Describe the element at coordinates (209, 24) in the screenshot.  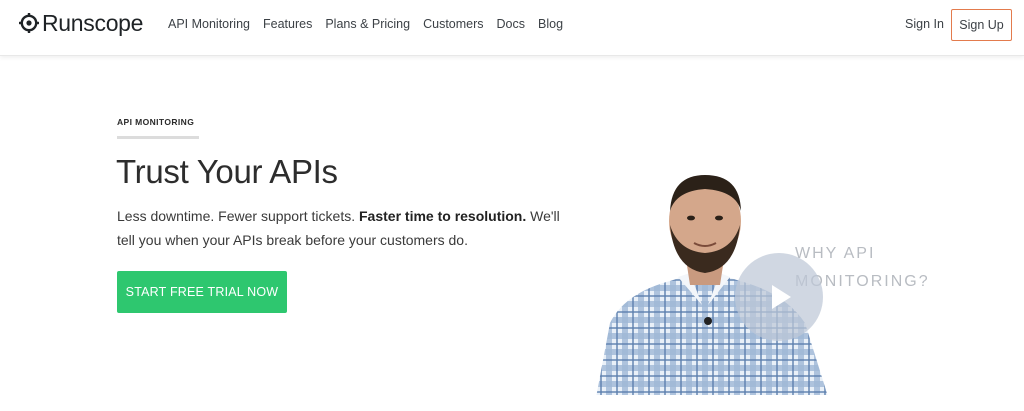
I see `nav-item-api-monitoring: API Monitoring` at that location.